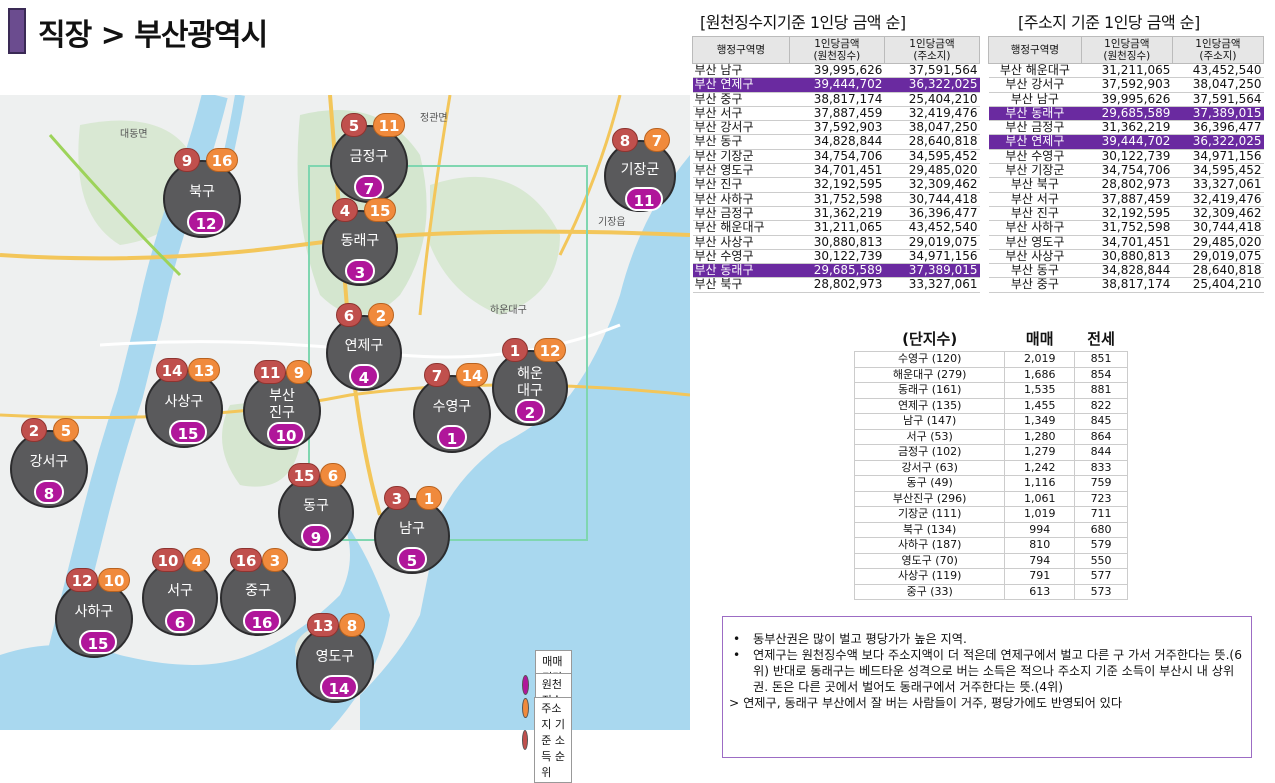 The width and height of the screenshot is (1275, 783). Describe the element at coordinates (1218, 128) in the screenshot. I see `table-cell: 36,396,477` at that location.